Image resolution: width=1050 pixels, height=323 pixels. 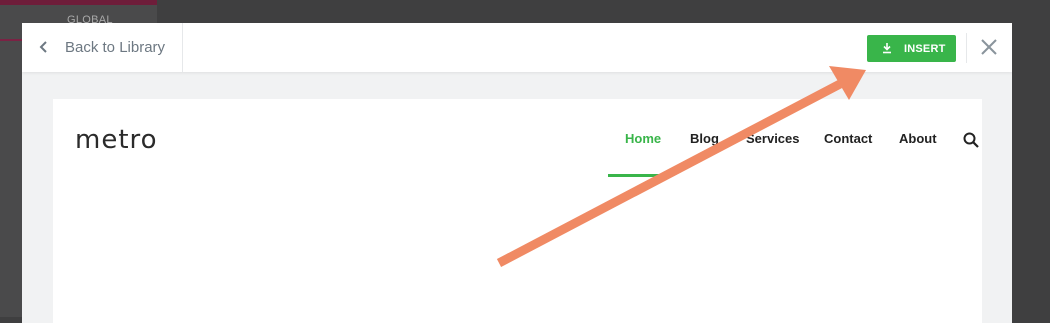 I want to click on nav-item-blog: Blog, so click(x=704, y=138).